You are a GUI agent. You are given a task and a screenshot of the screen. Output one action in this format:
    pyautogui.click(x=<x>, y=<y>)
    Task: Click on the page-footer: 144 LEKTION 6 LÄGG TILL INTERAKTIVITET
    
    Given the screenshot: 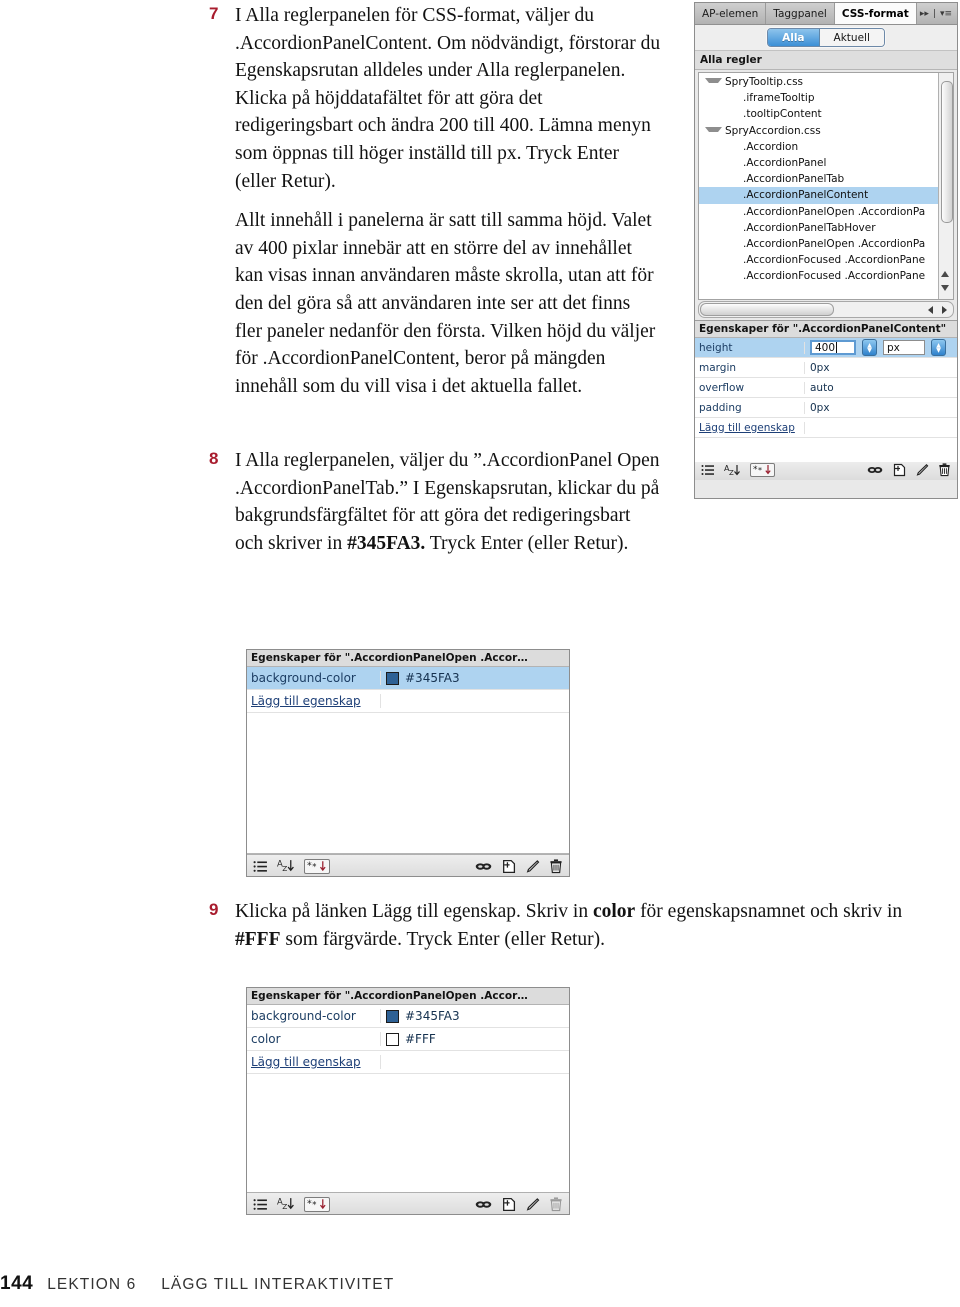 What is the action you would take?
    pyautogui.click(x=197, y=1284)
    